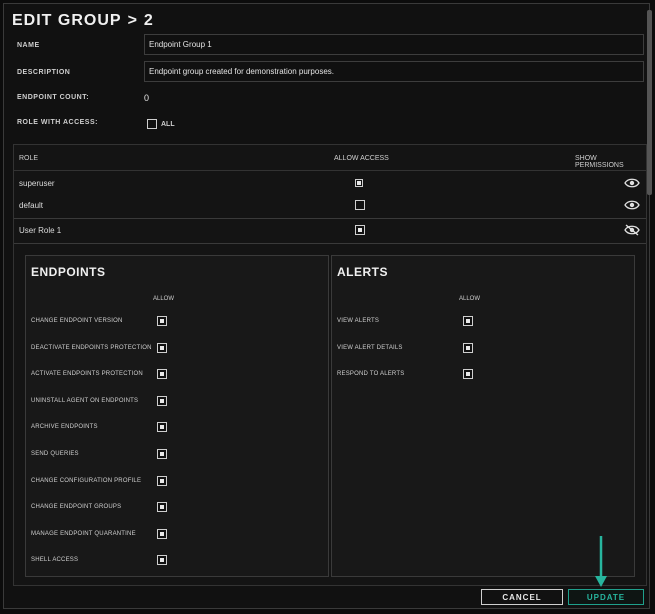 This screenshot has width=655, height=614. I want to click on role-row-superuser: superuser, so click(330, 184).